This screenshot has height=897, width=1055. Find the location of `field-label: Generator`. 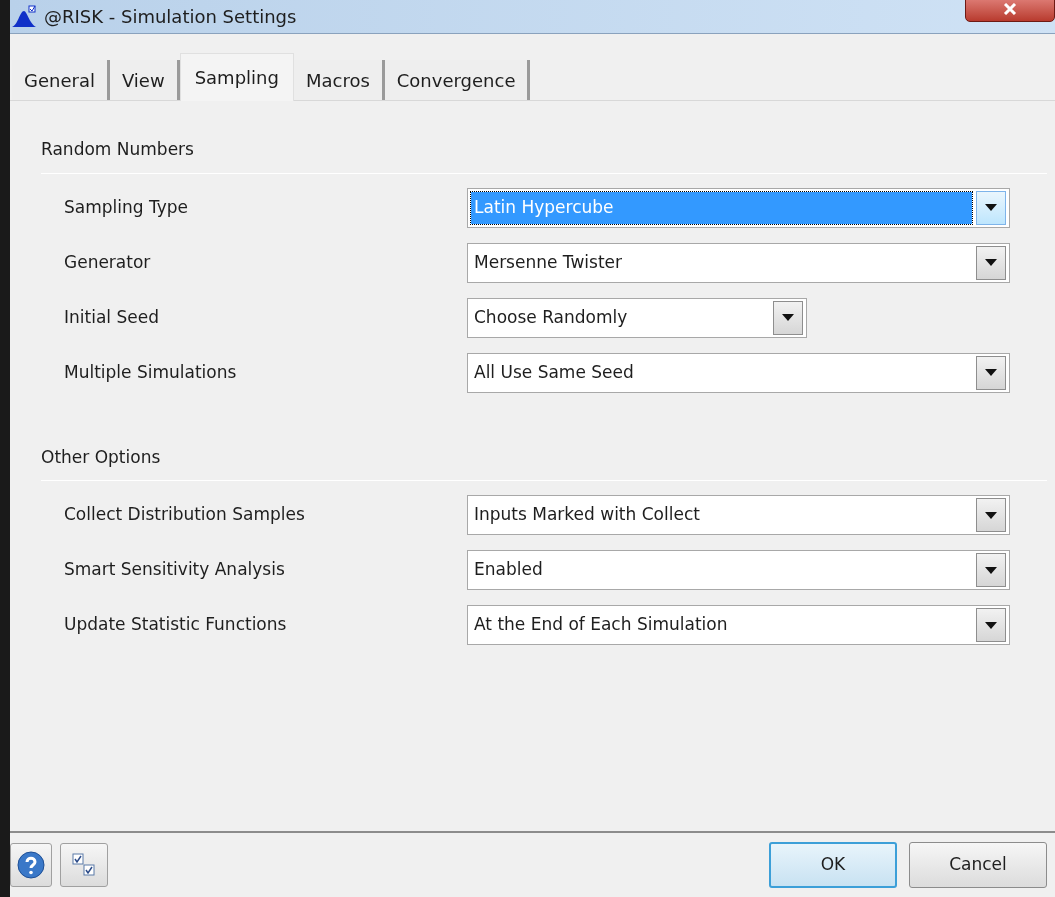

field-label: Generator is located at coordinates (108, 262).